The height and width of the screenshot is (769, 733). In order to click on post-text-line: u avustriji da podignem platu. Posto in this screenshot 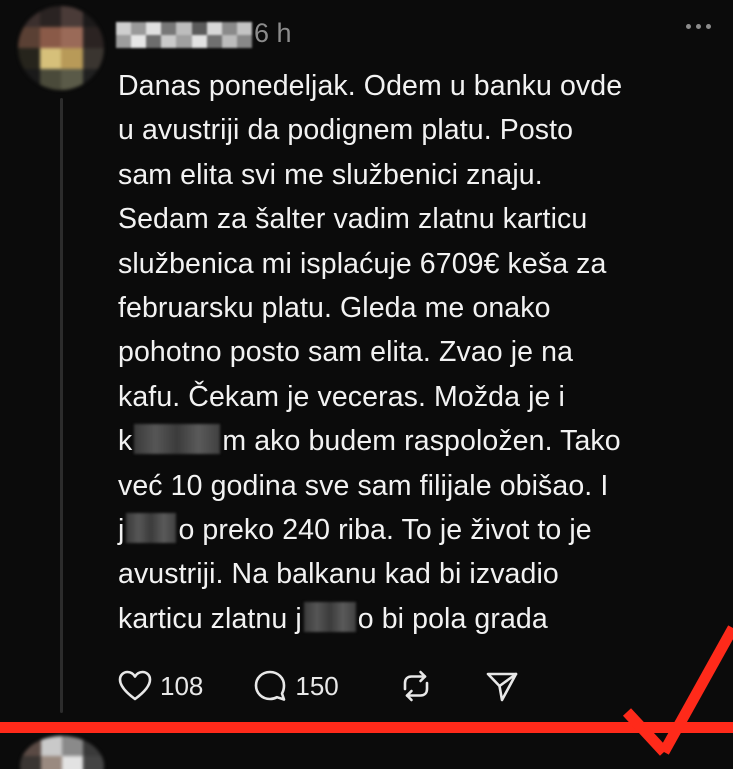, I will do `click(418, 130)`.